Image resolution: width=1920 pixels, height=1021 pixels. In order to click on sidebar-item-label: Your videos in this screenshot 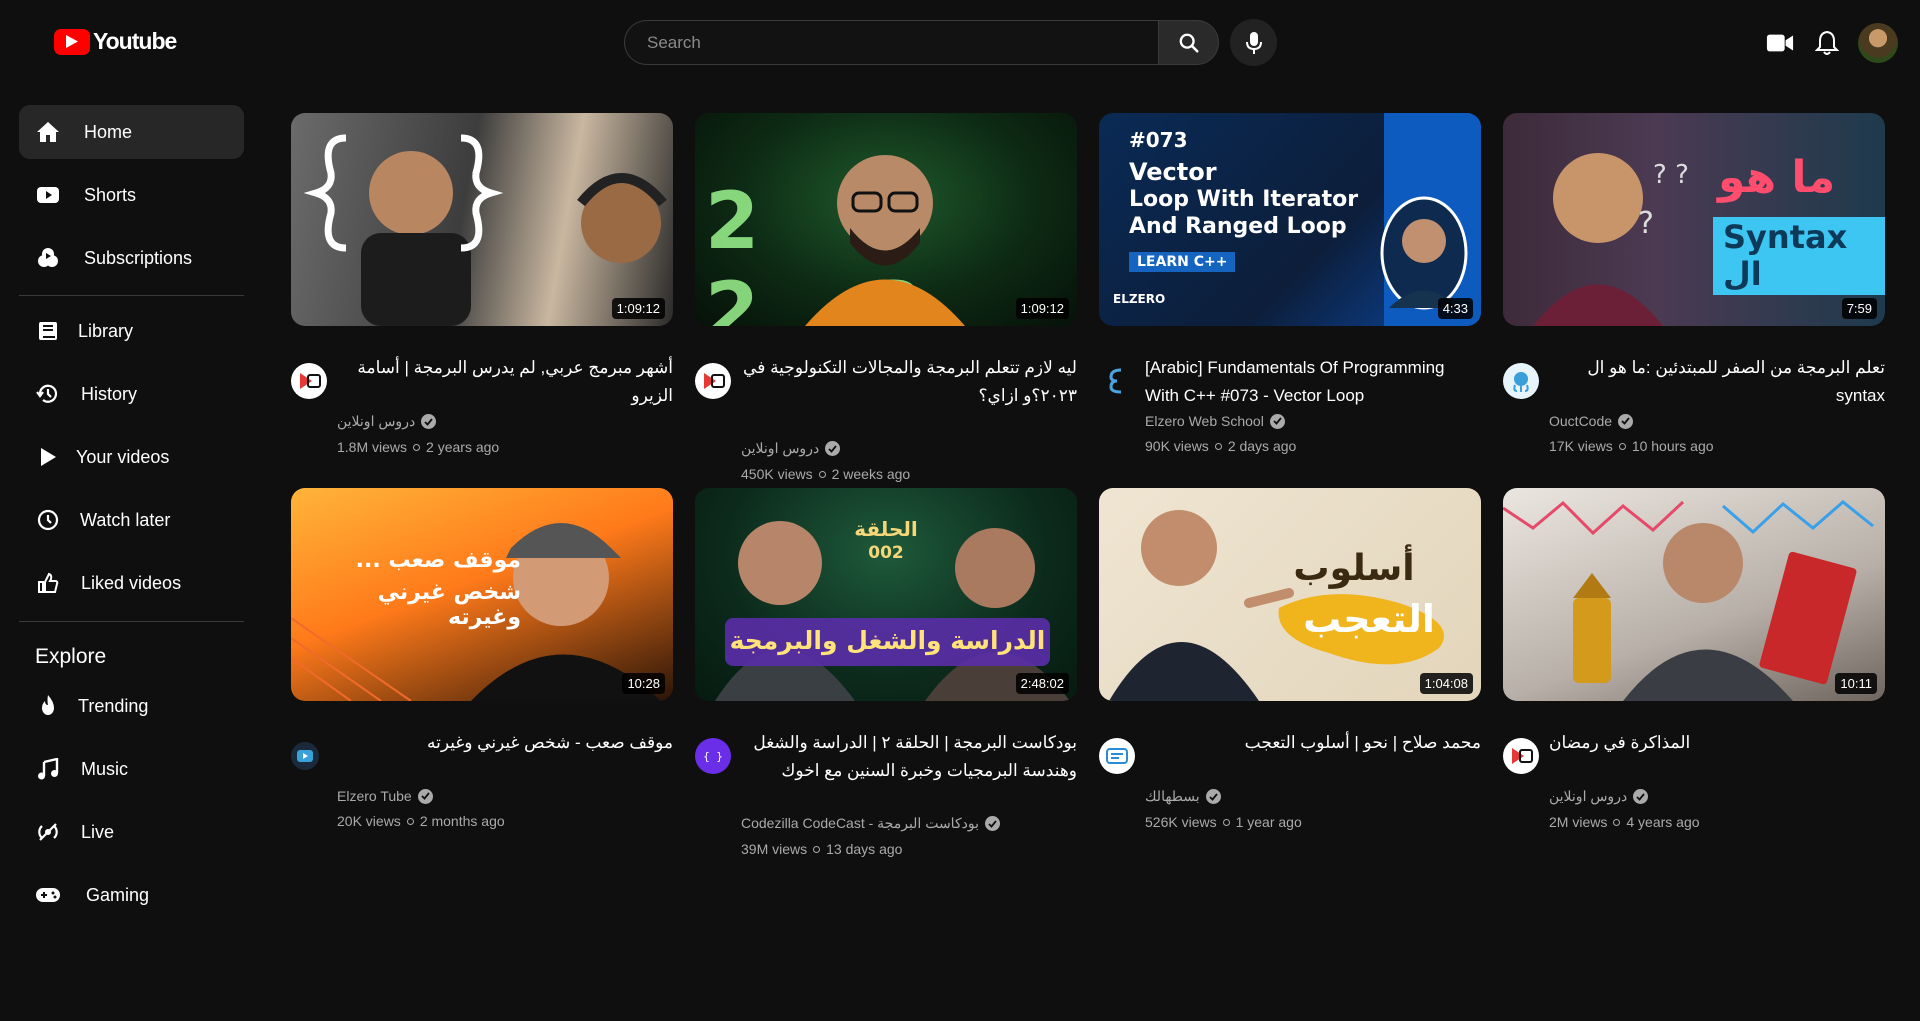, I will do `click(123, 456)`.